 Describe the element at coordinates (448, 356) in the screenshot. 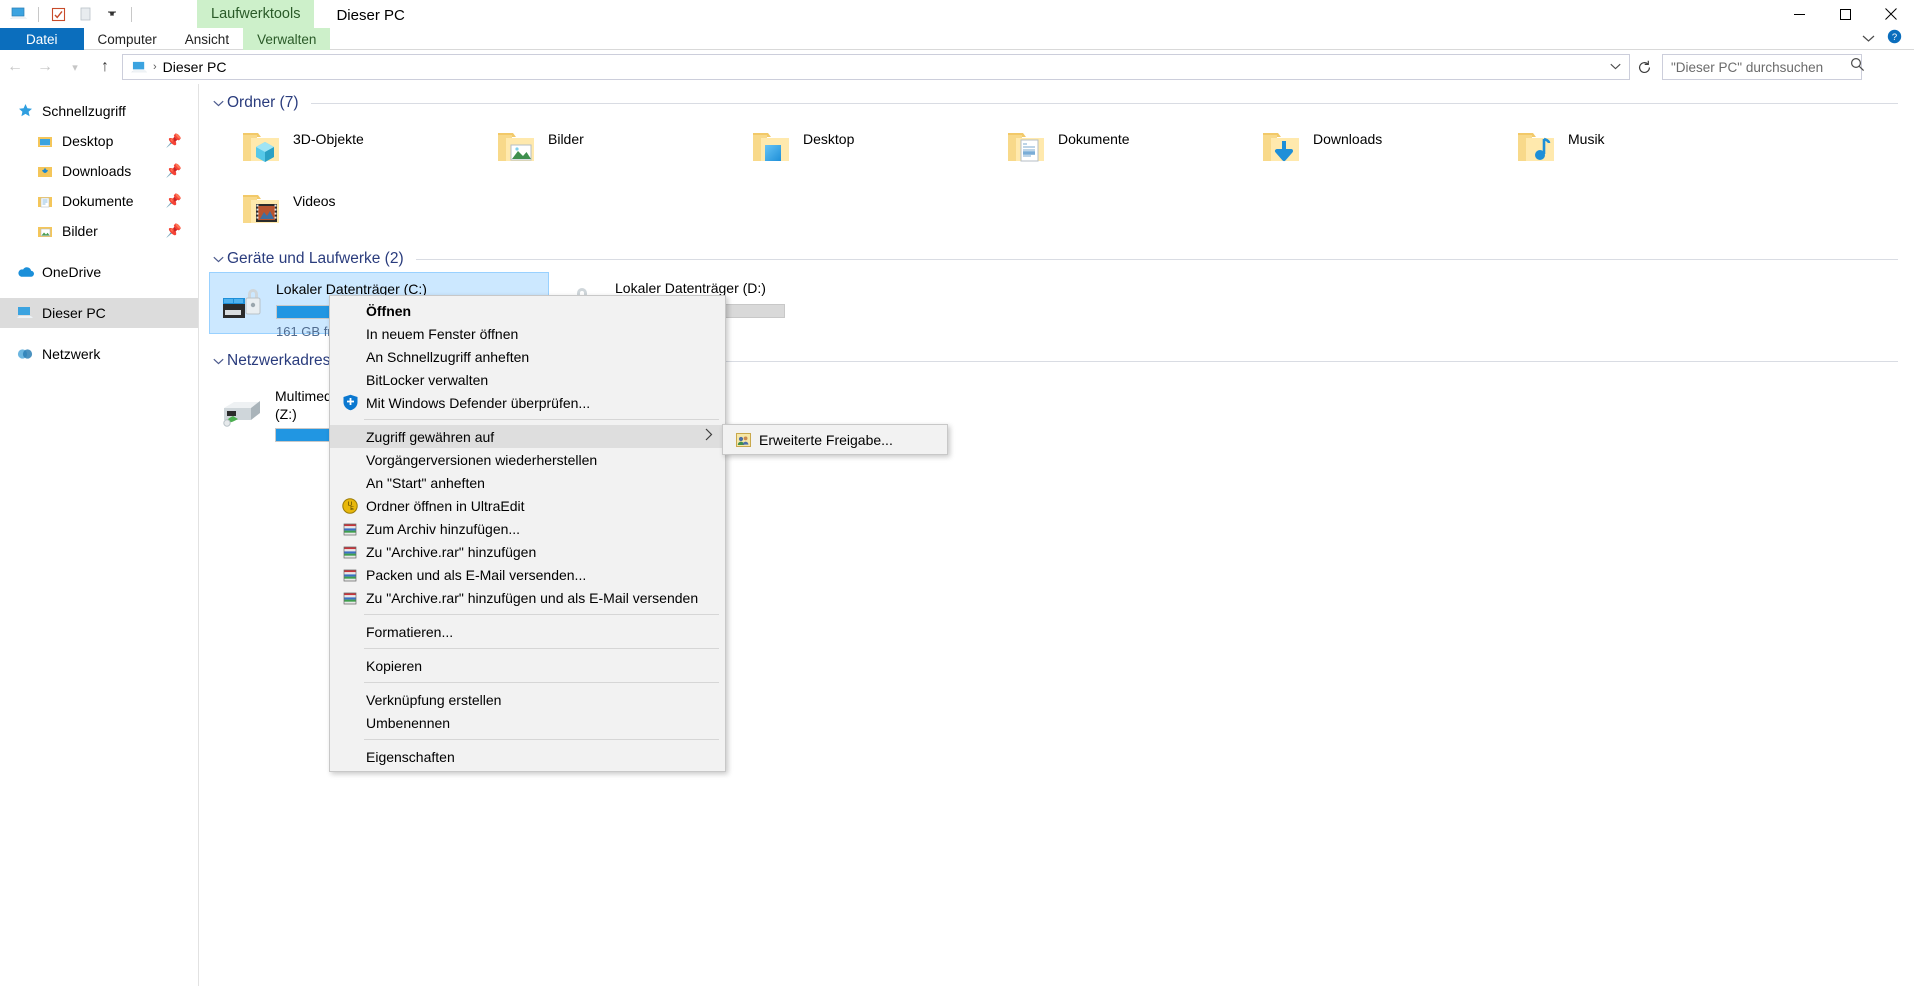

I see `menu-item-label: An Schnellzugriff anheften` at that location.